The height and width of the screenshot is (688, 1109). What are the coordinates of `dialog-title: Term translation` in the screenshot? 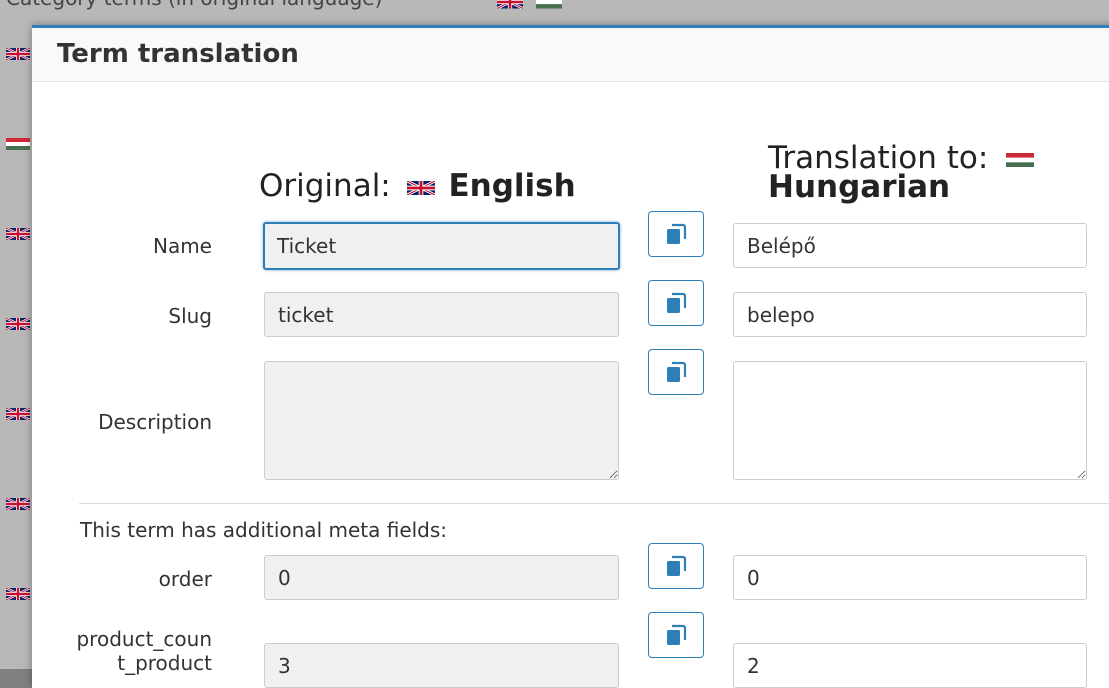 It's located at (178, 54).